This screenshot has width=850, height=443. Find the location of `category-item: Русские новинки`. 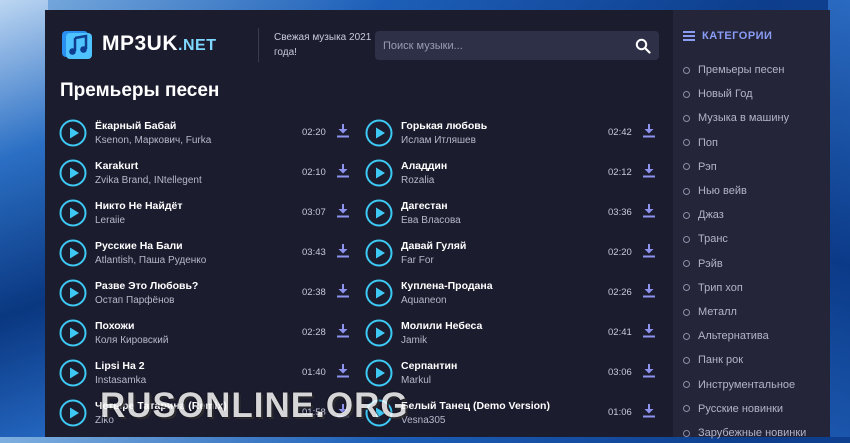

category-item: Русские новинки is located at coordinates (733, 409).